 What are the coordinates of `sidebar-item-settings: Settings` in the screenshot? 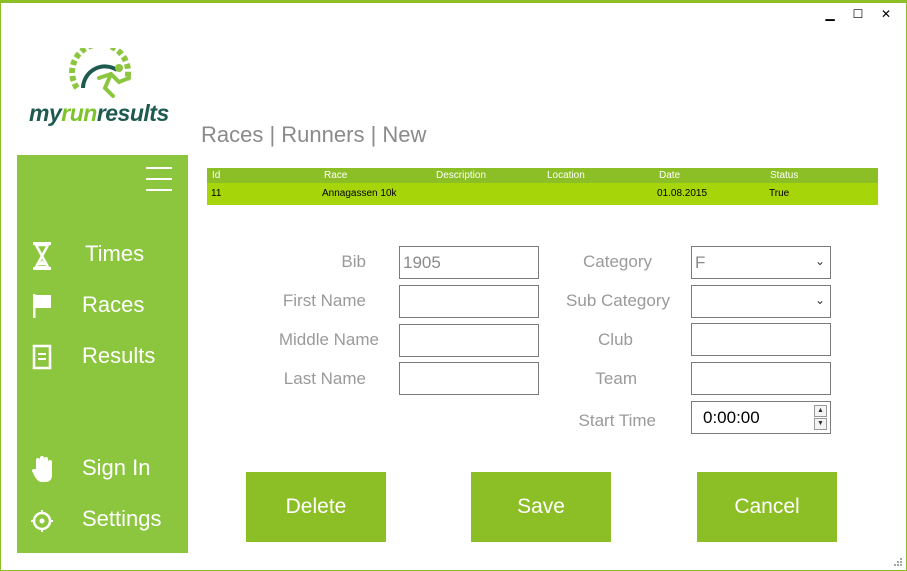 It's located at (102, 522).